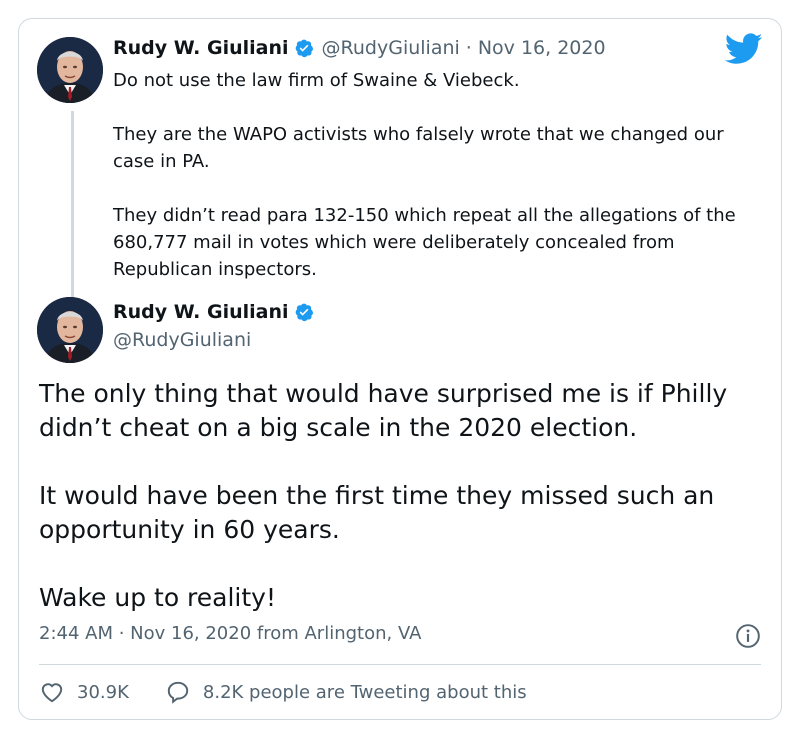 The image size is (800, 744). Describe the element at coordinates (364, 692) in the screenshot. I see `conversation-count: 8.2K people are Tweeting about this` at that location.